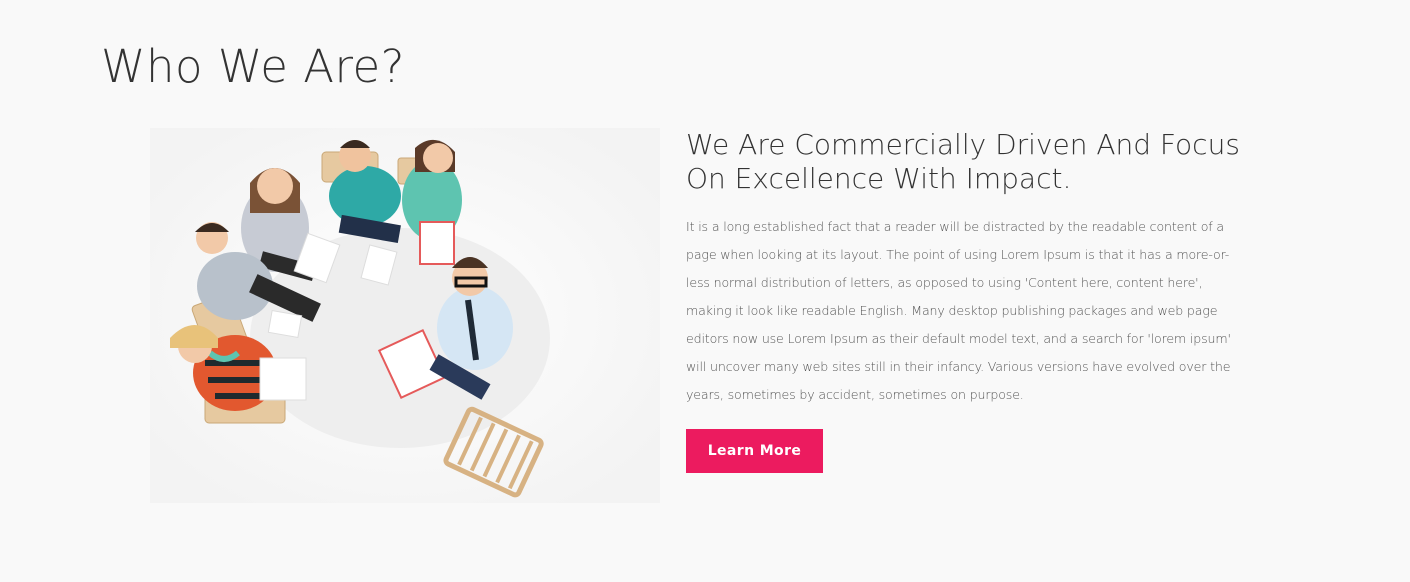 Image resolution: width=1410 pixels, height=582 pixels. What do you see at coordinates (879, 178) in the screenshot?
I see `about-headline-line2: On Excellence With Impact.` at bounding box center [879, 178].